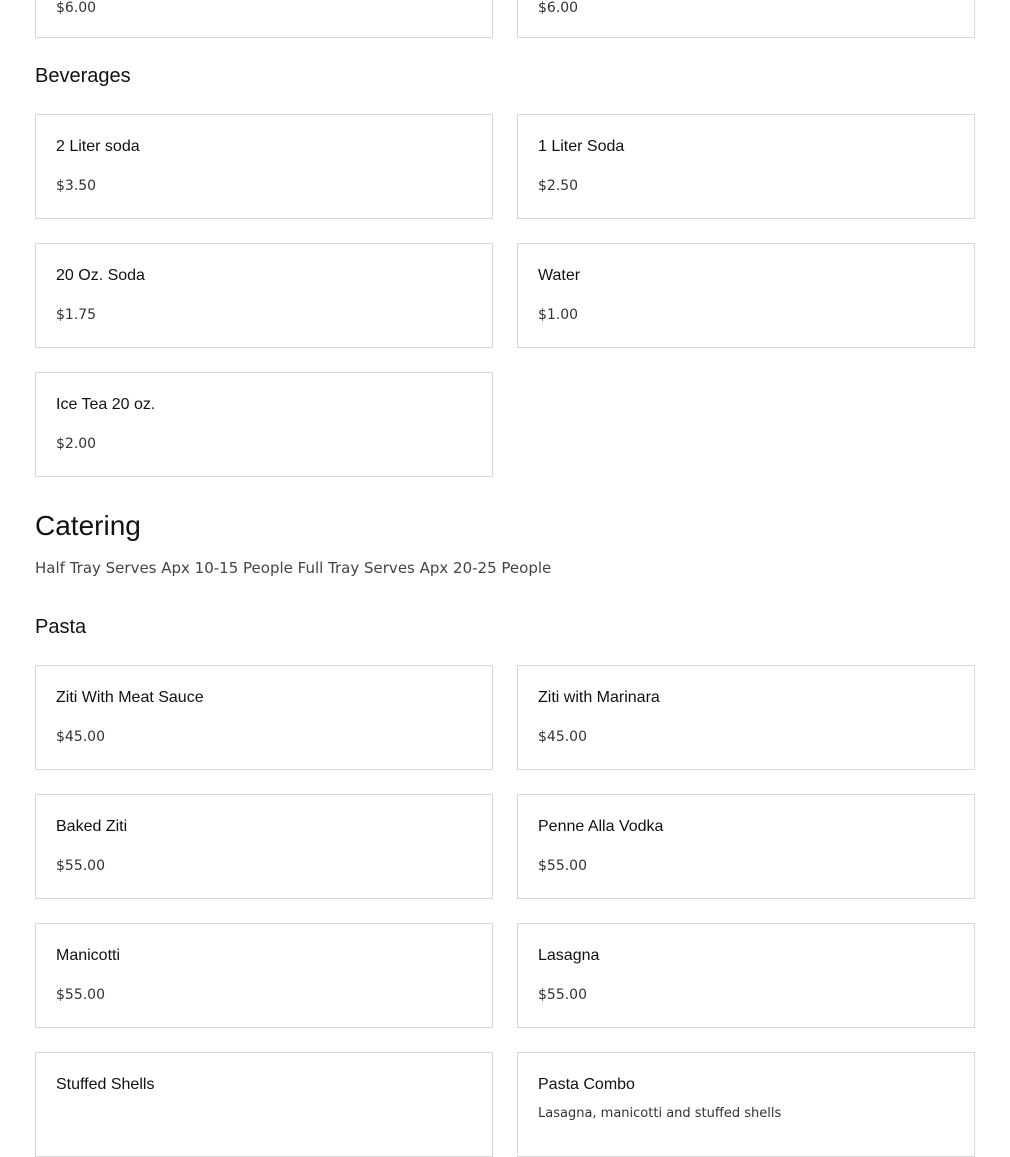 The width and height of the screenshot is (1010, 1157). Describe the element at coordinates (586, 1084) in the screenshot. I see `menu-item-name: Pasta Combo` at that location.